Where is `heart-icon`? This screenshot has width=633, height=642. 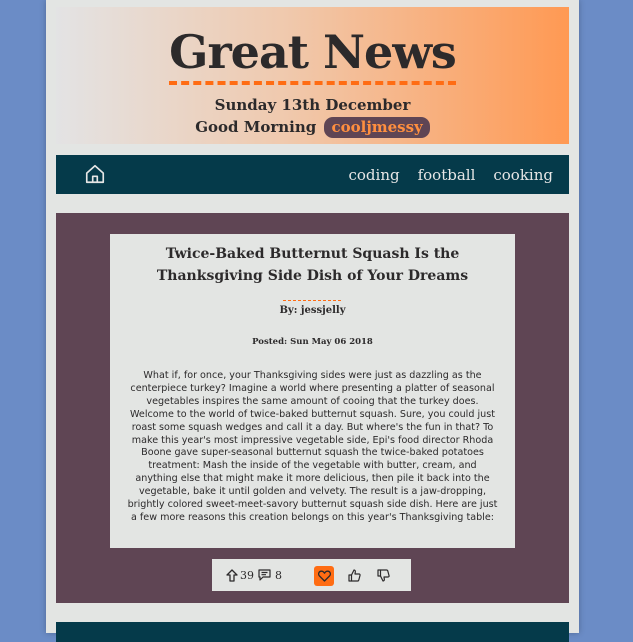
heart-icon is located at coordinates (324, 576).